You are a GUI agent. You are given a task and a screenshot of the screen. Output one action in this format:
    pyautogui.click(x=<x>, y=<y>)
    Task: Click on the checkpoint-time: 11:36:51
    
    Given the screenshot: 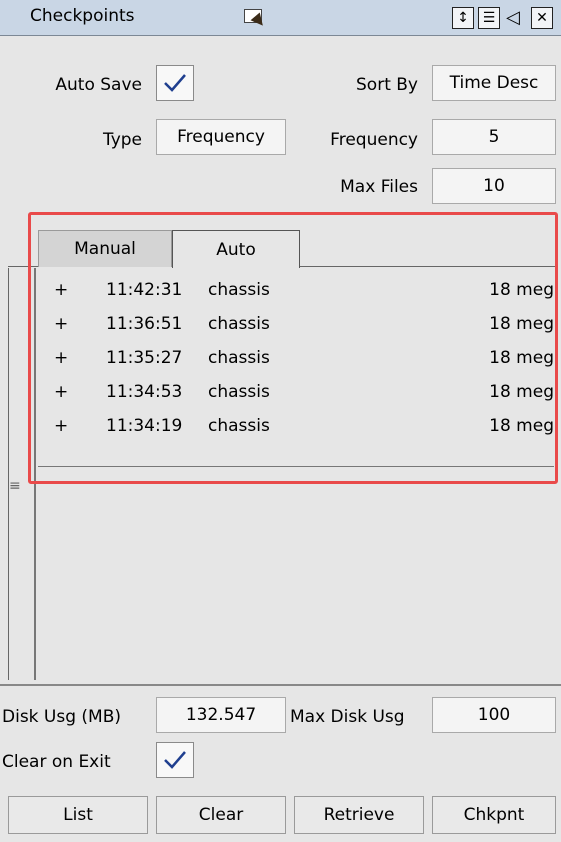 What is the action you would take?
    pyautogui.click(x=144, y=324)
    